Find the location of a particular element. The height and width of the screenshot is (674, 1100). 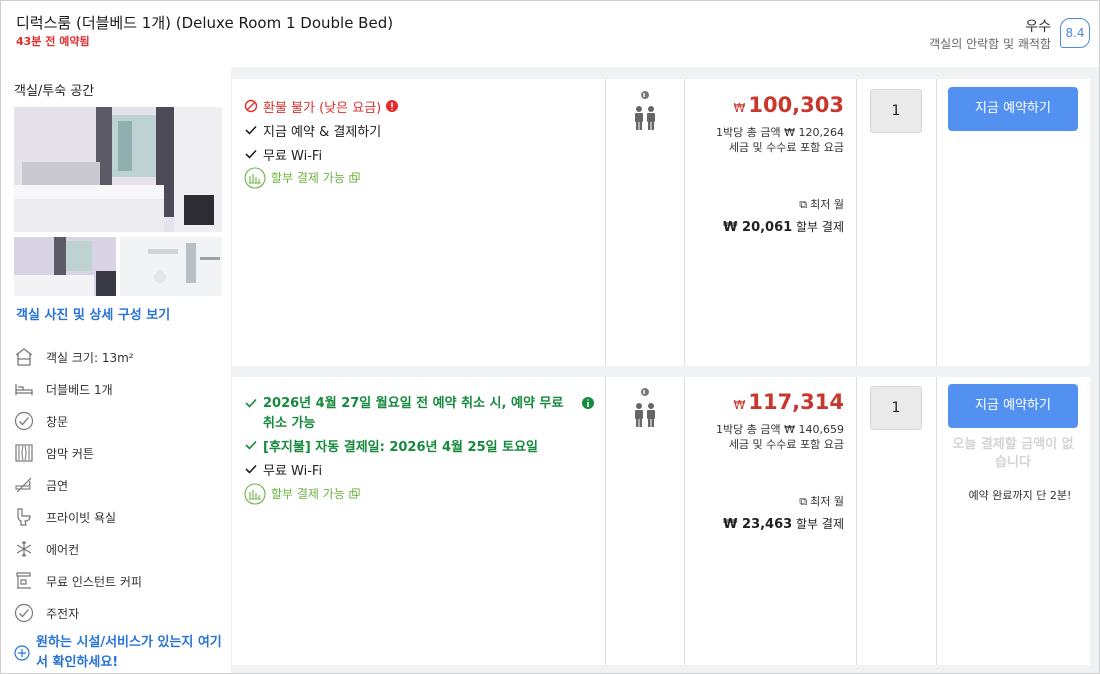

price: ₩117,314 is located at coordinates (788, 402).